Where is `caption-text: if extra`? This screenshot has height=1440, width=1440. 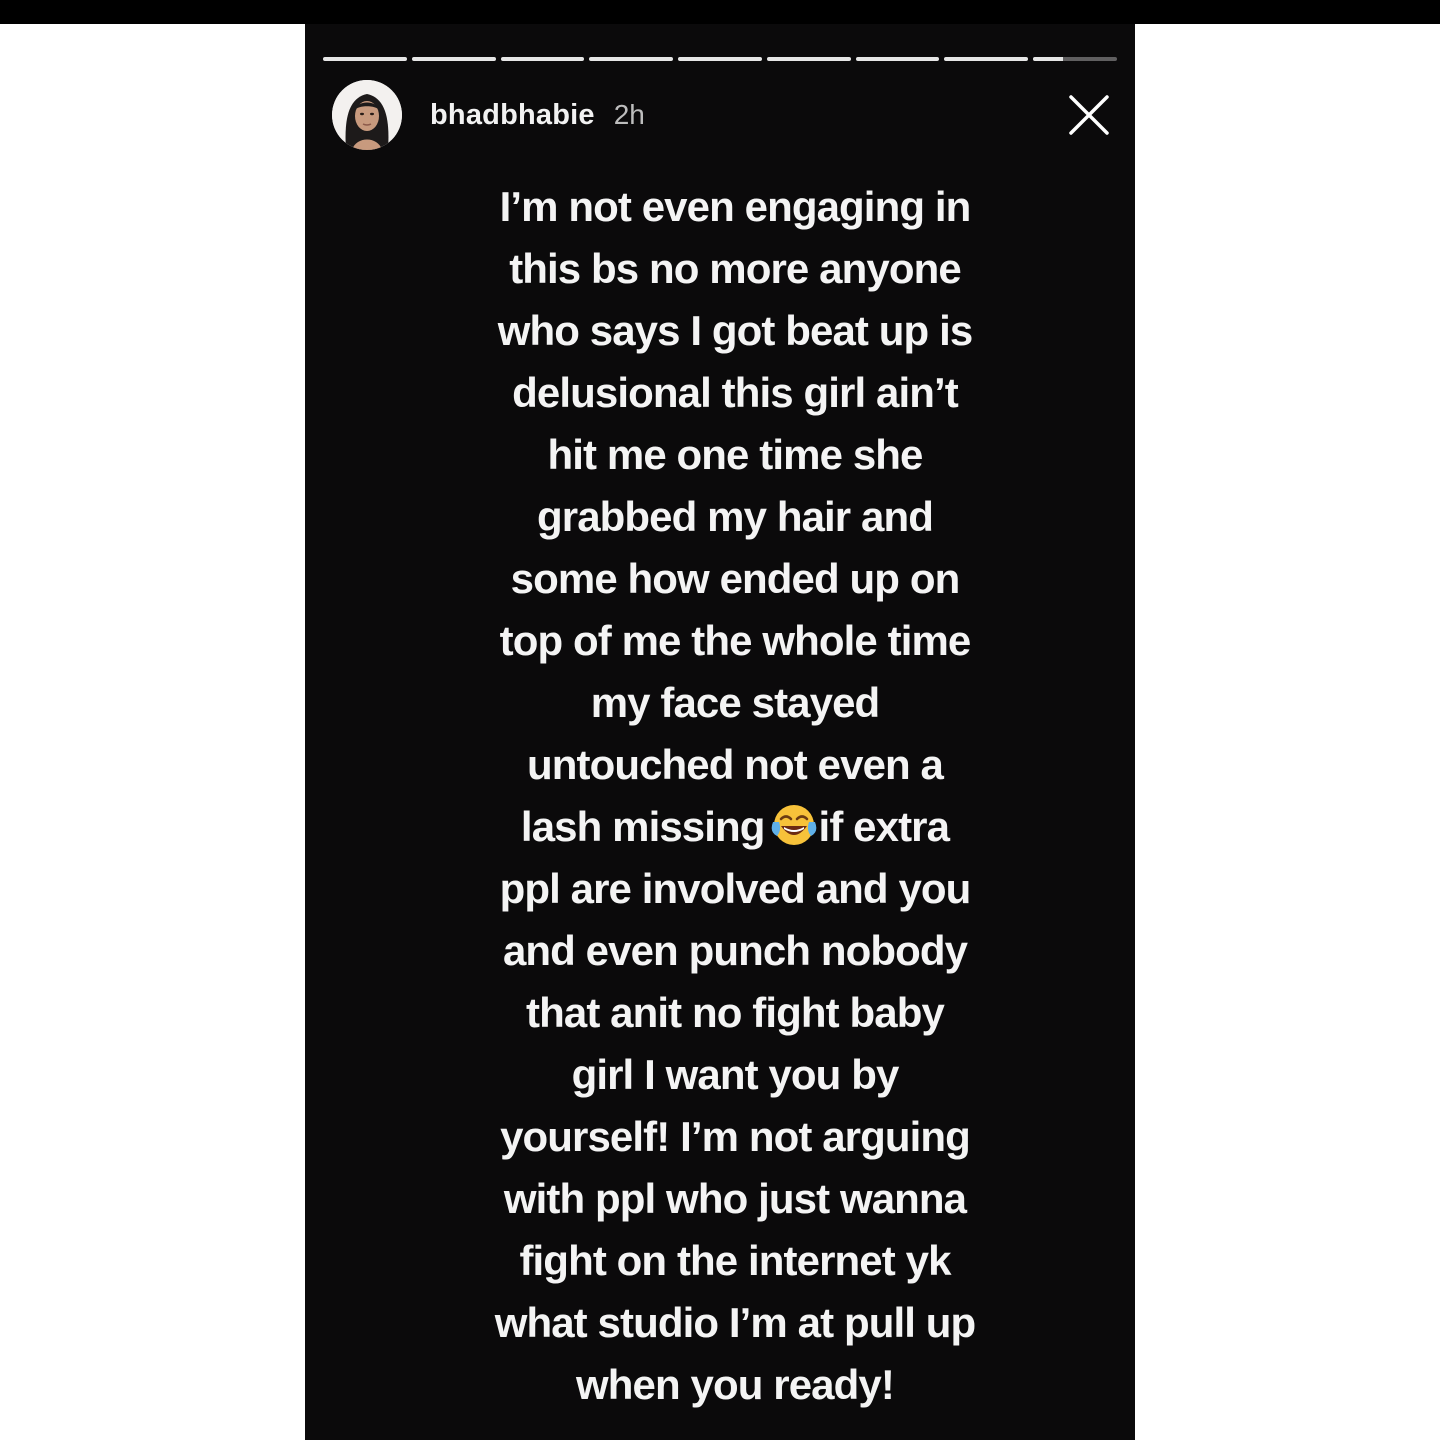
caption-text: if extra is located at coordinates (884, 826).